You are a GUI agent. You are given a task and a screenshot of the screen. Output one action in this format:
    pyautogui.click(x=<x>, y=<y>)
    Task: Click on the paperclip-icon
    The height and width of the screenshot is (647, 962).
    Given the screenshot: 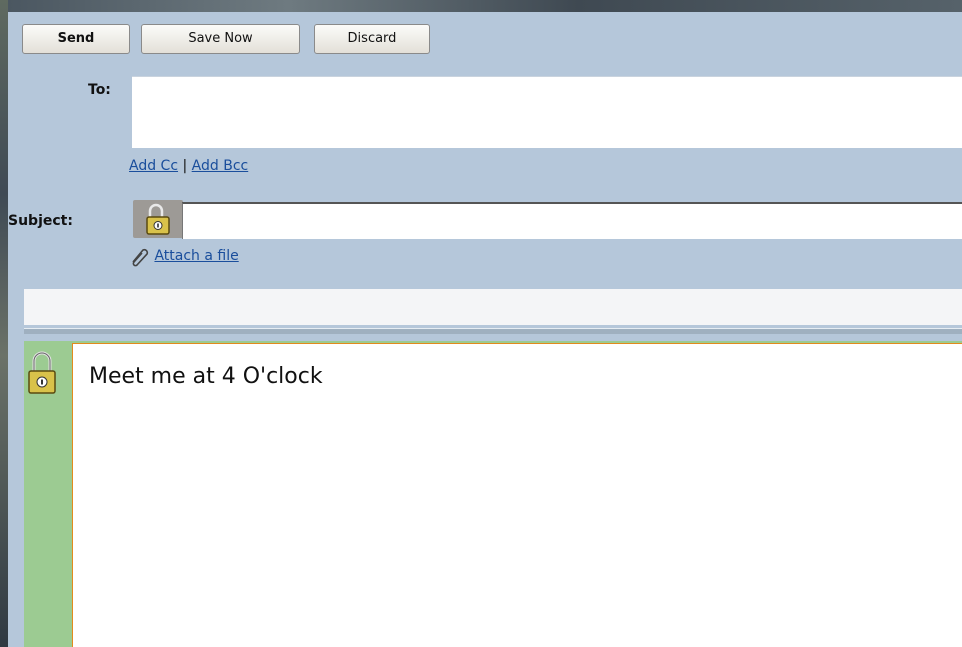 What is the action you would take?
    pyautogui.click(x=140, y=257)
    